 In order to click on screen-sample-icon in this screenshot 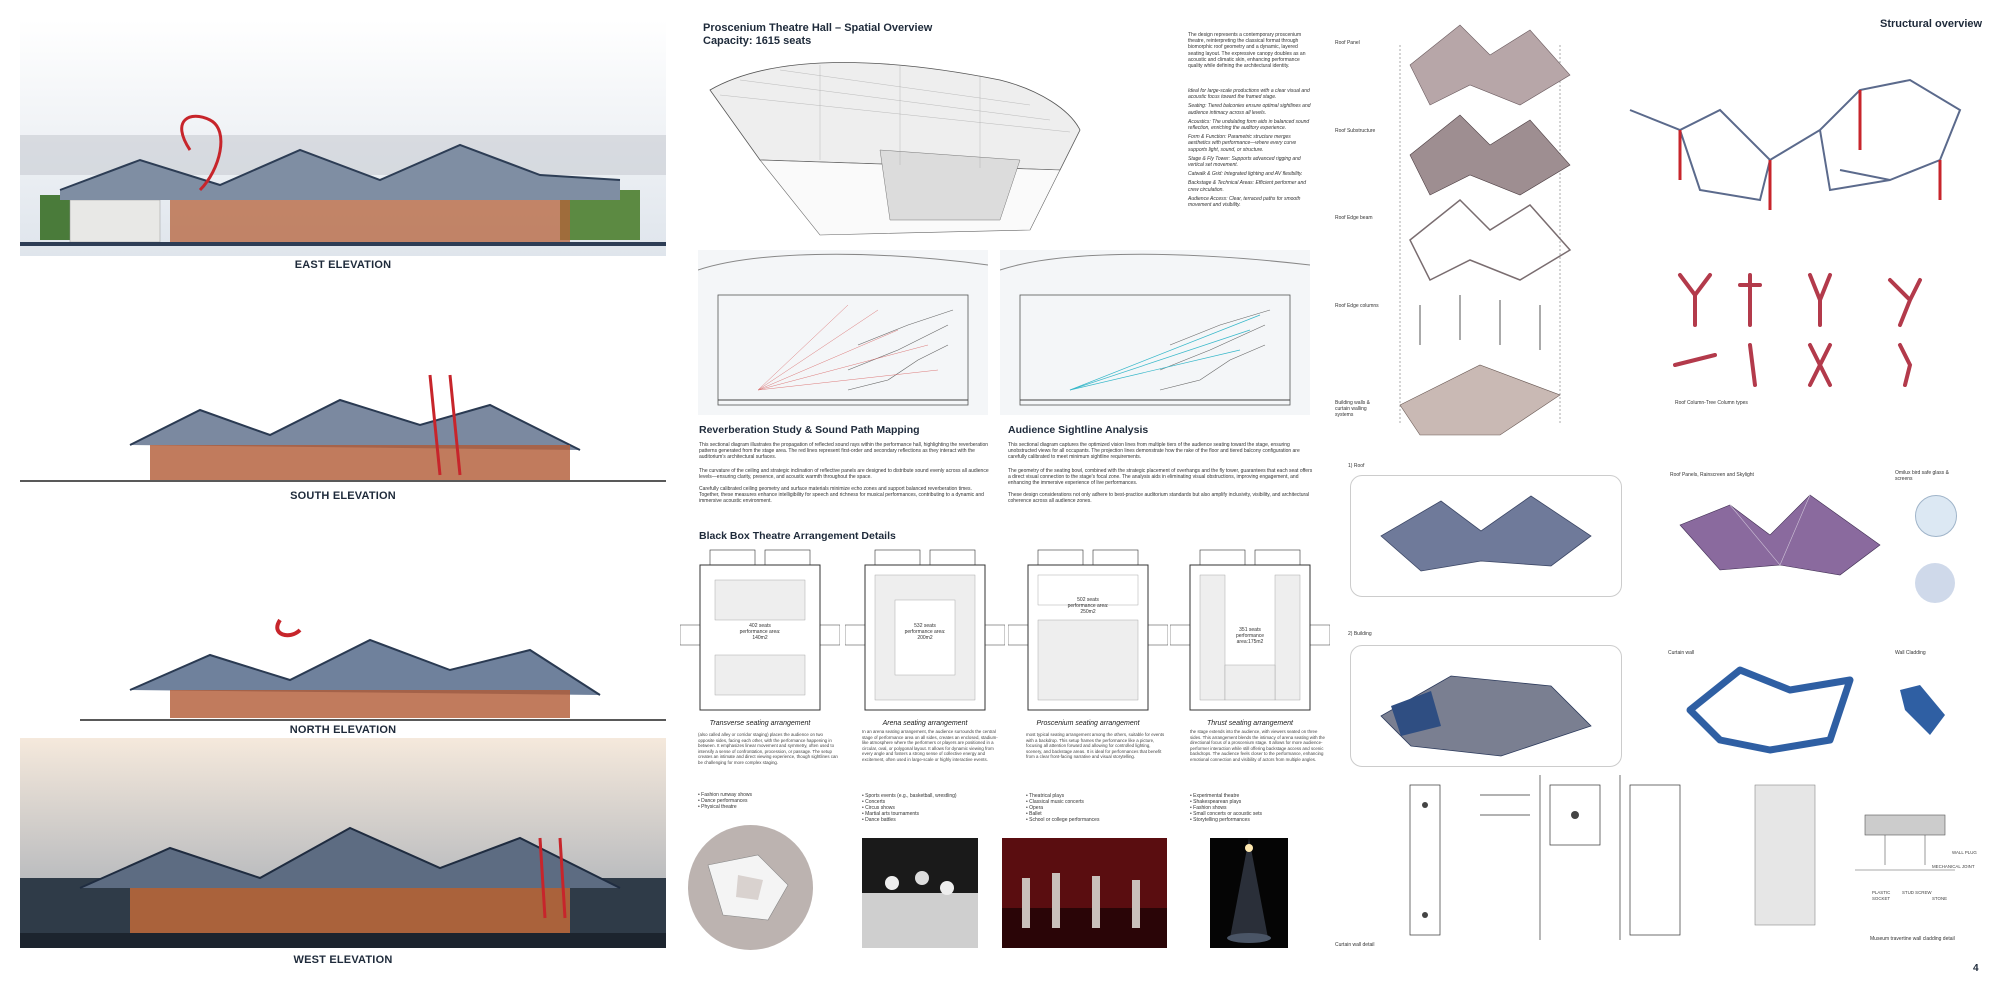, I will do `click(1935, 583)`.